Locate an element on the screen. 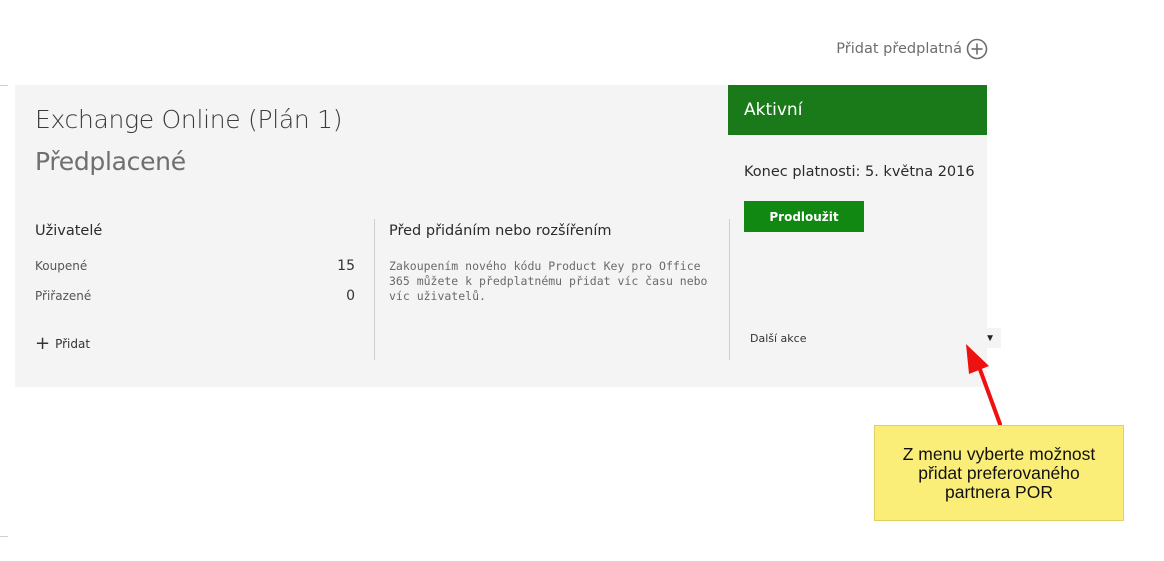  add-users-label: Přidat is located at coordinates (73, 344).